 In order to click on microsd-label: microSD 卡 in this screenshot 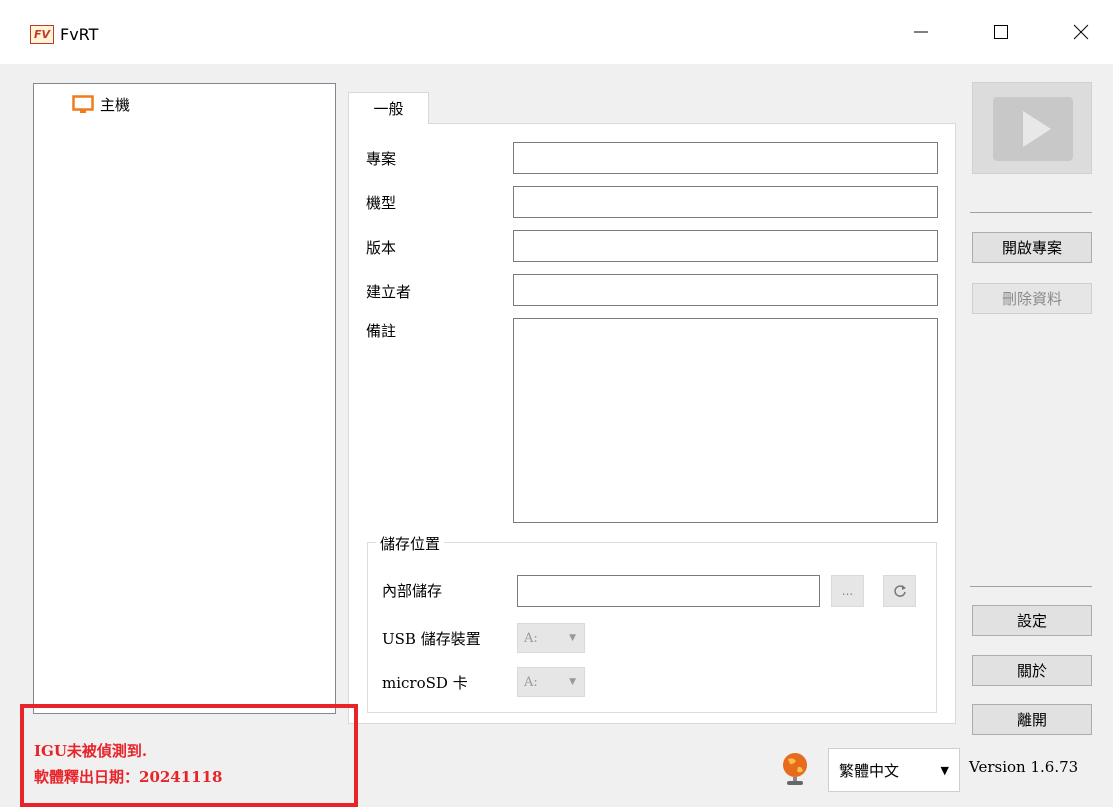, I will do `click(425, 683)`.